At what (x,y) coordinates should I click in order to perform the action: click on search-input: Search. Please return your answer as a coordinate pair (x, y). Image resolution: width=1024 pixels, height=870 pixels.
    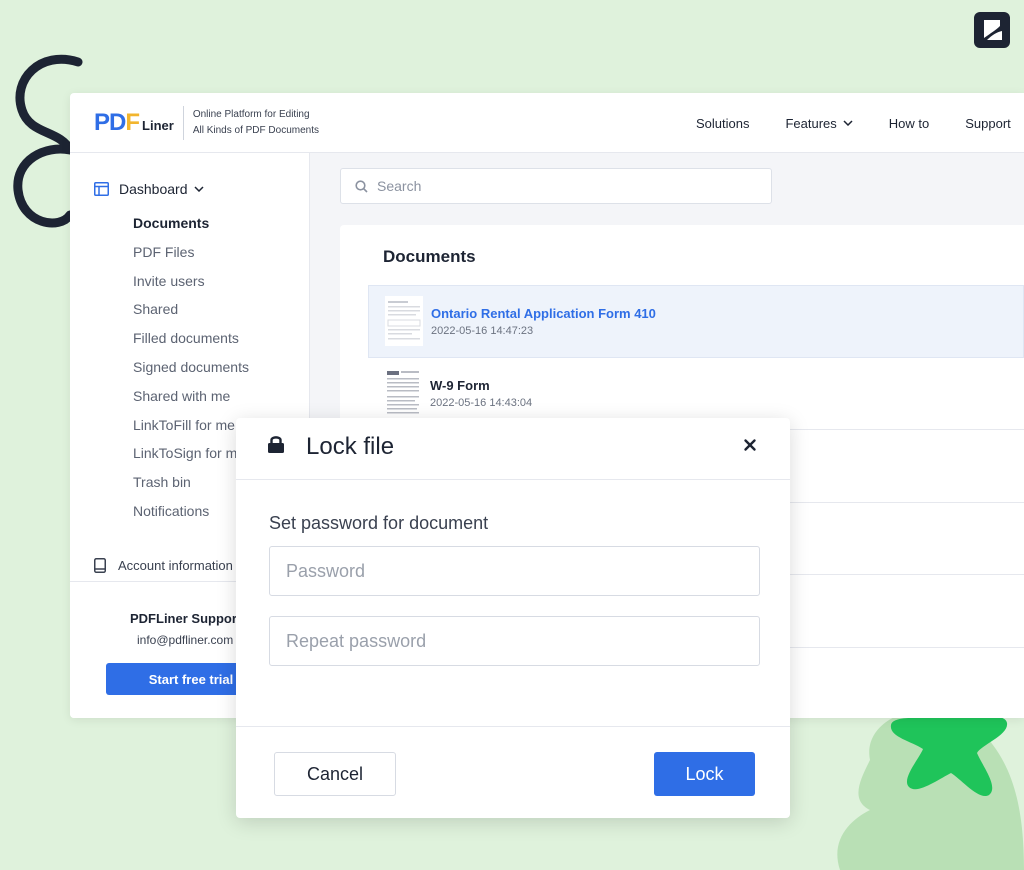
    Looking at the image, I should click on (399, 186).